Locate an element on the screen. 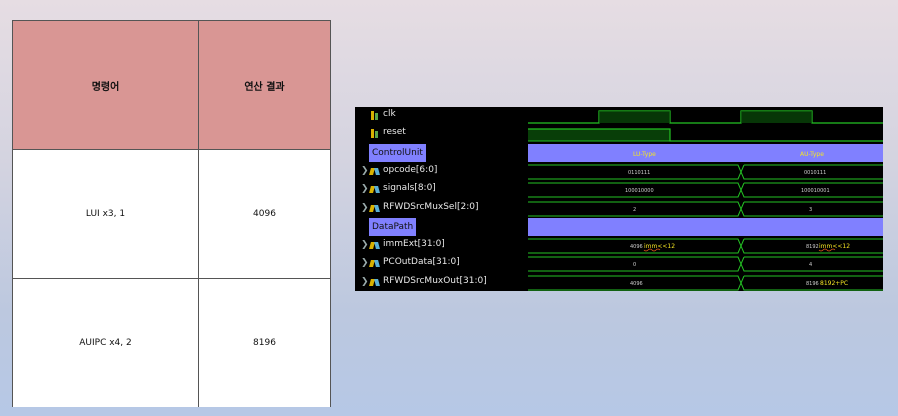 The height and width of the screenshot is (416, 898). signal-label: PCOutData[31:0] is located at coordinates (421, 262).